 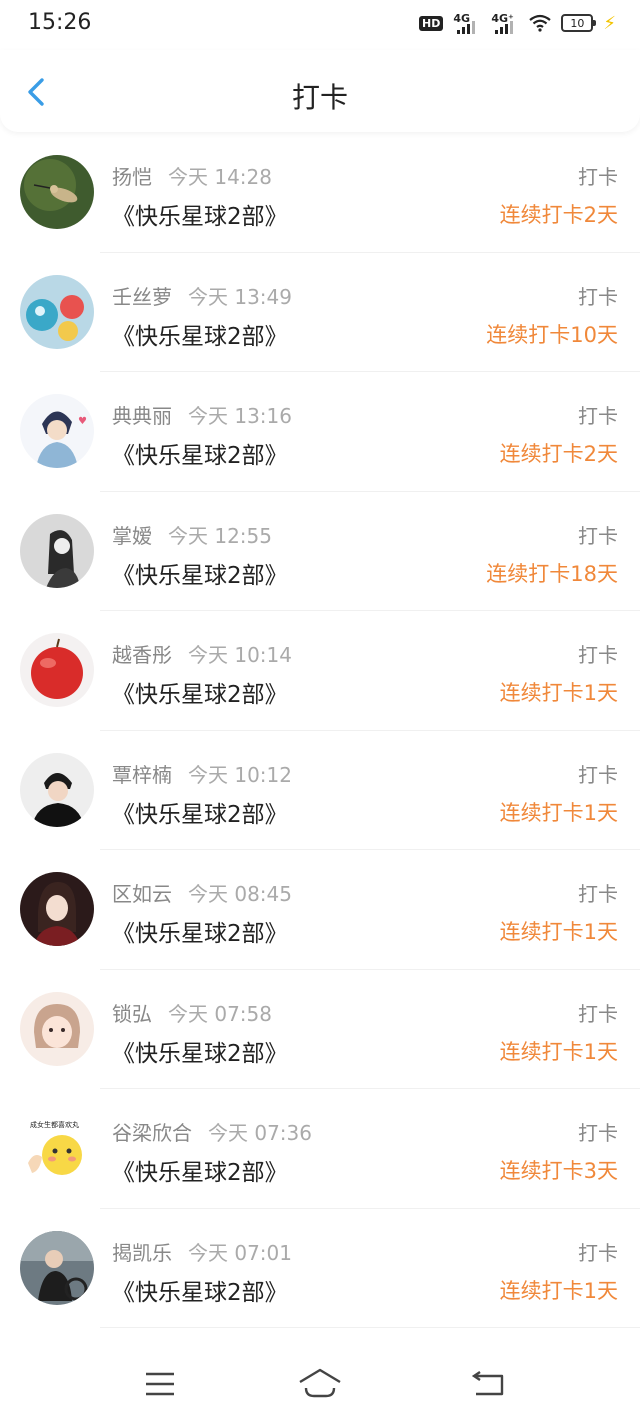 What do you see at coordinates (260, 1133) in the screenshot?
I see `checkin-time: 今天 07:36` at bounding box center [260, 1133].